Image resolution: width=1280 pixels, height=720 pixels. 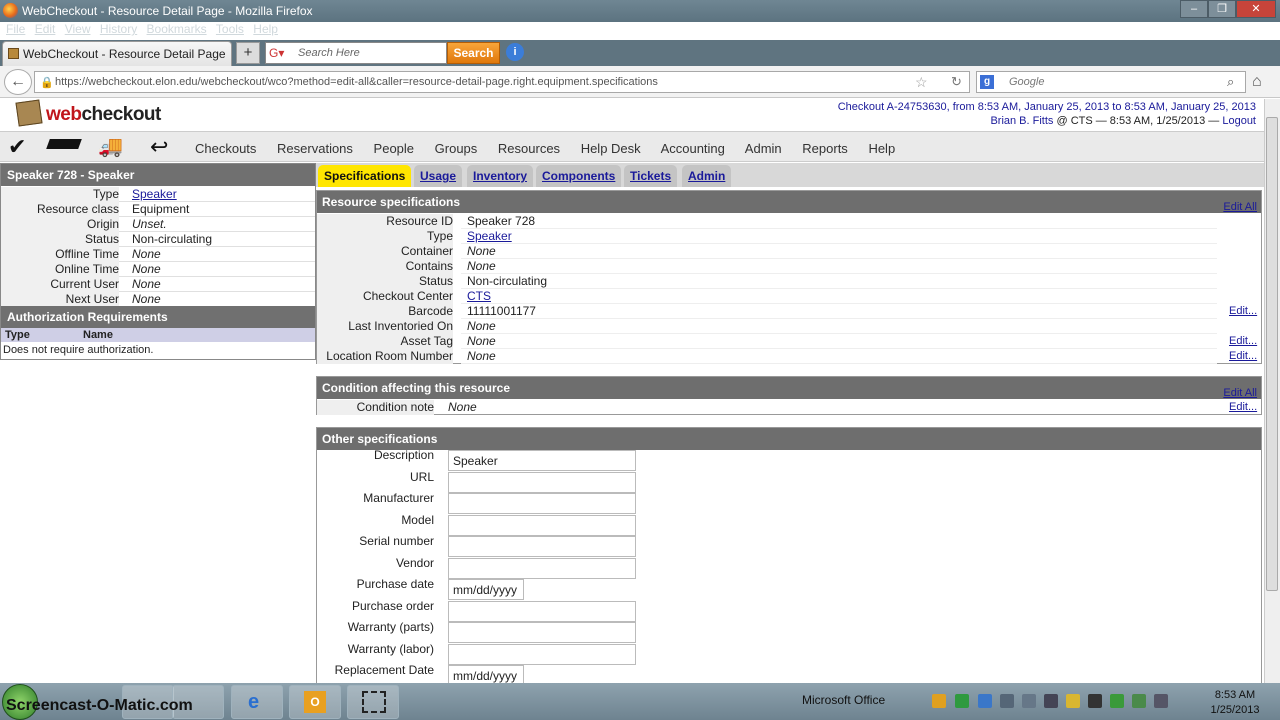 I want to click on manufacturer-input, so click(x=542, y=503).